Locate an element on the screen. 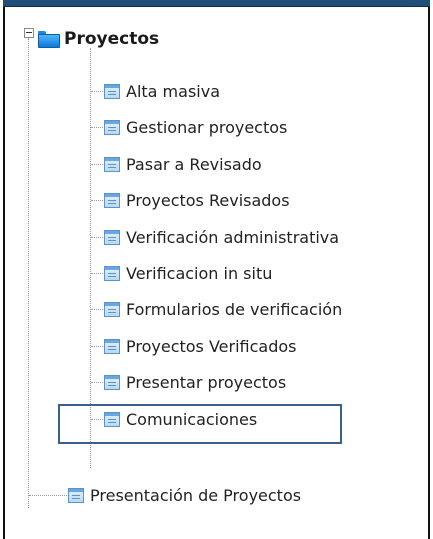 Image resolution: width=433 pixels, height=539 pixels. tree-node-presentar-proyectos: Presentar proyectos is located at coordinates (195, 382).